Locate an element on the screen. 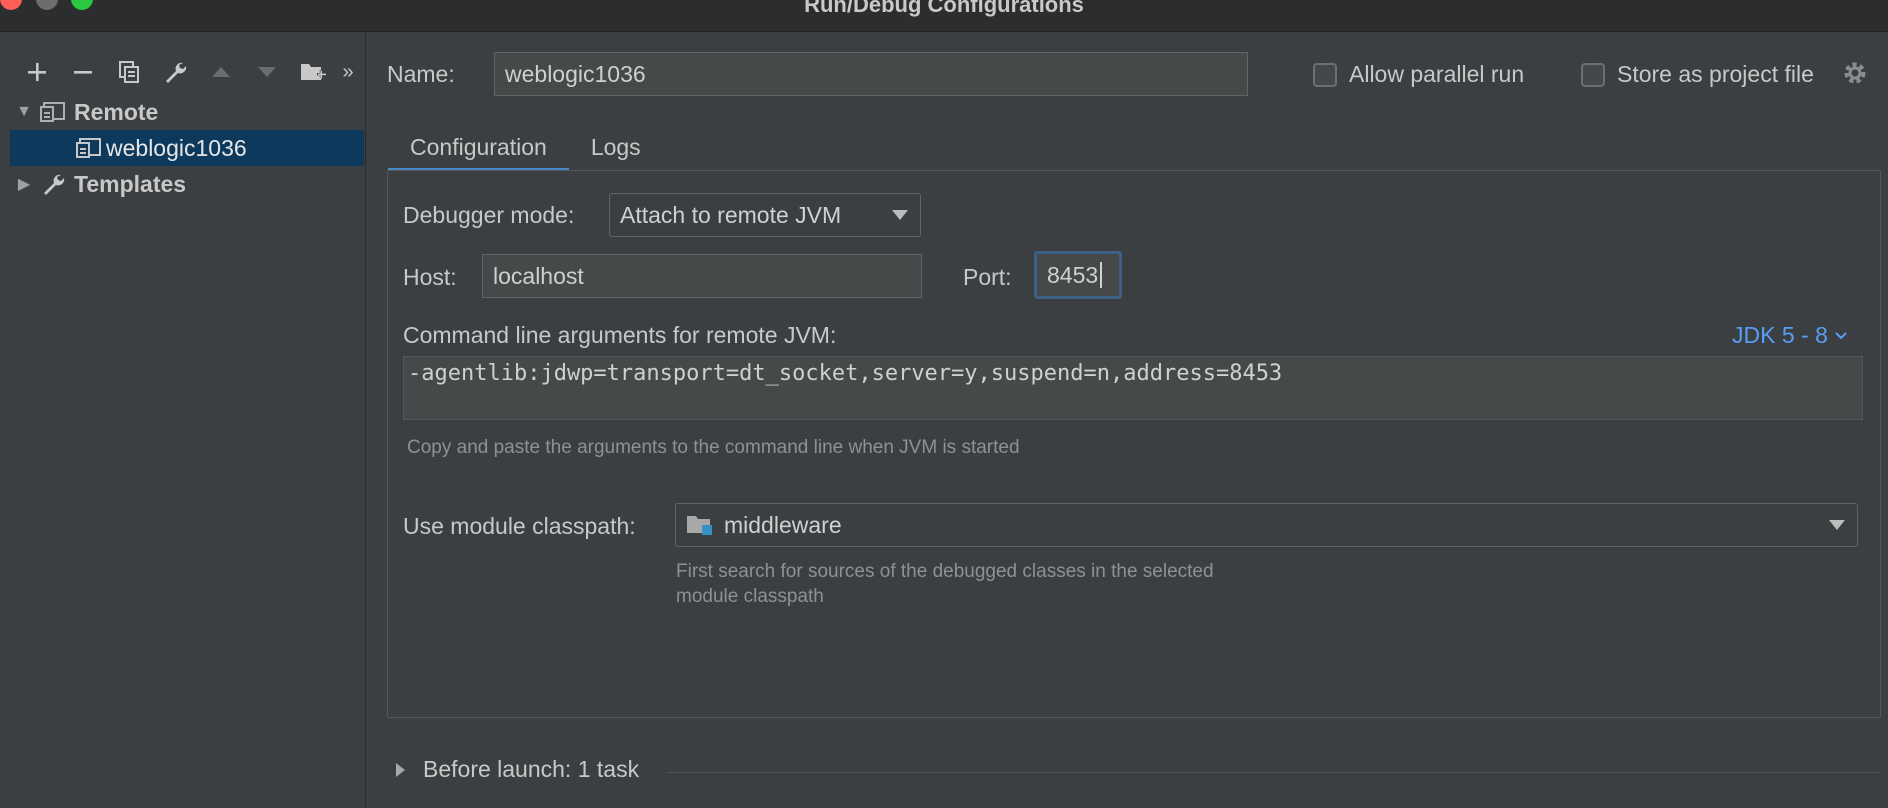 Image resolution: width=1888 pixels, height=808 pixels. remote-config-icon is located at coordinates (89, 148).